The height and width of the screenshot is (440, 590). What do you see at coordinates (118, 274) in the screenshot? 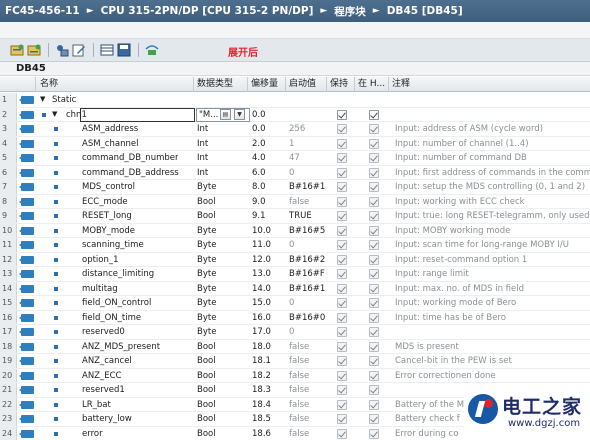
I see `element-name: distance_limiting` at bounding box center [118, 274].